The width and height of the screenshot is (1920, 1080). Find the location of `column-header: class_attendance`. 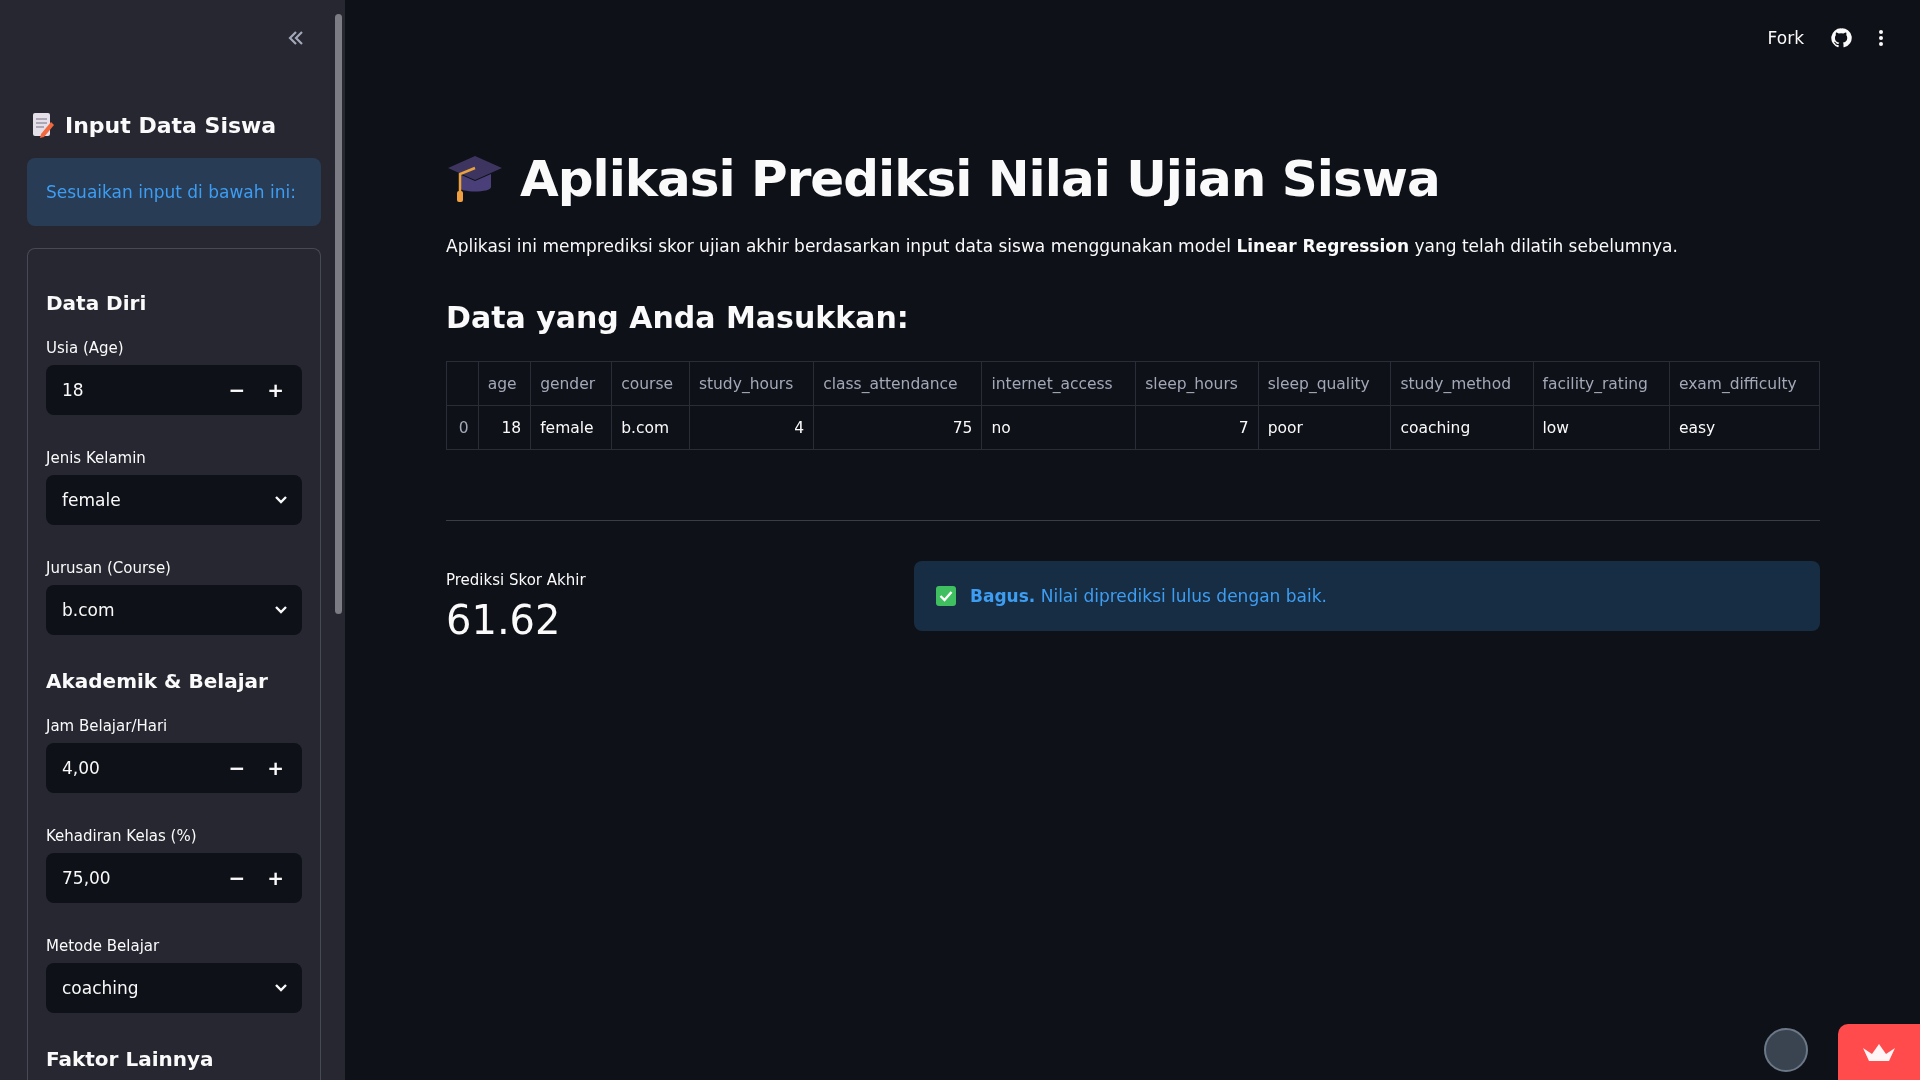

column-header: class_attendance is located at coordinates (897, 383).